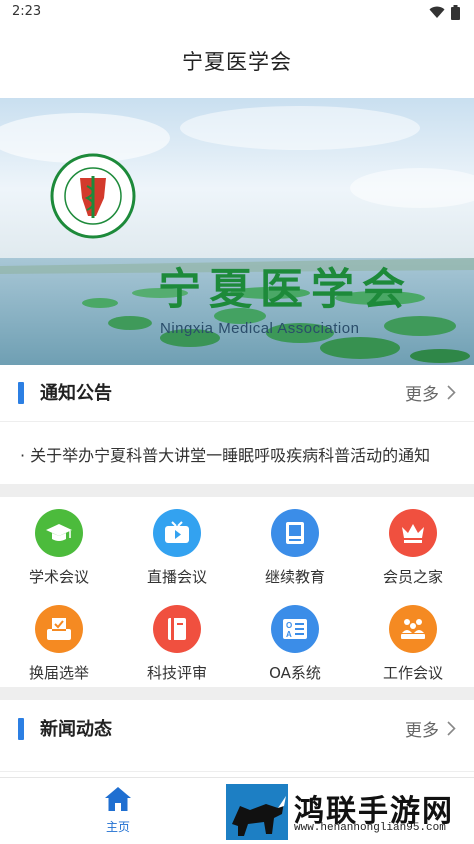 The height and width of the screenshot is (844, 474). I want to click on battery-icon, so click(455, 12).